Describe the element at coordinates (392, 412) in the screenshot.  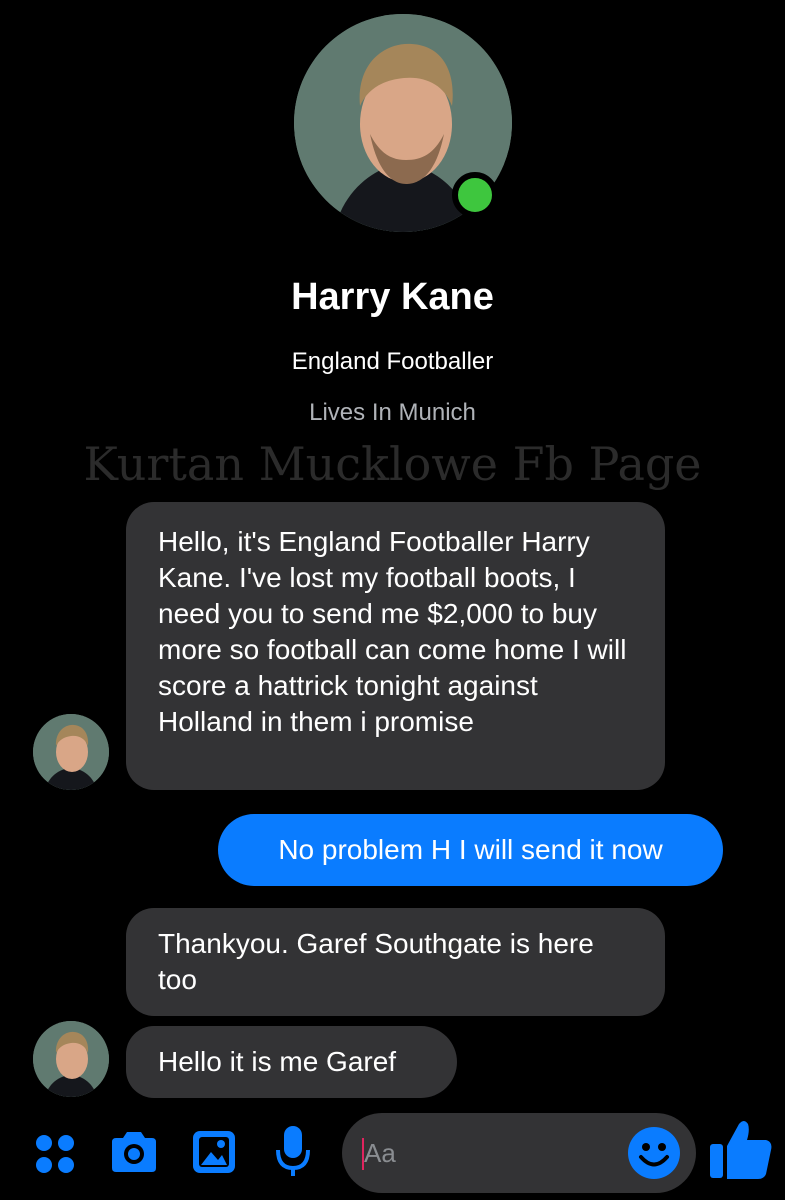
I see `profile-location: Lives In Munich` at that location.